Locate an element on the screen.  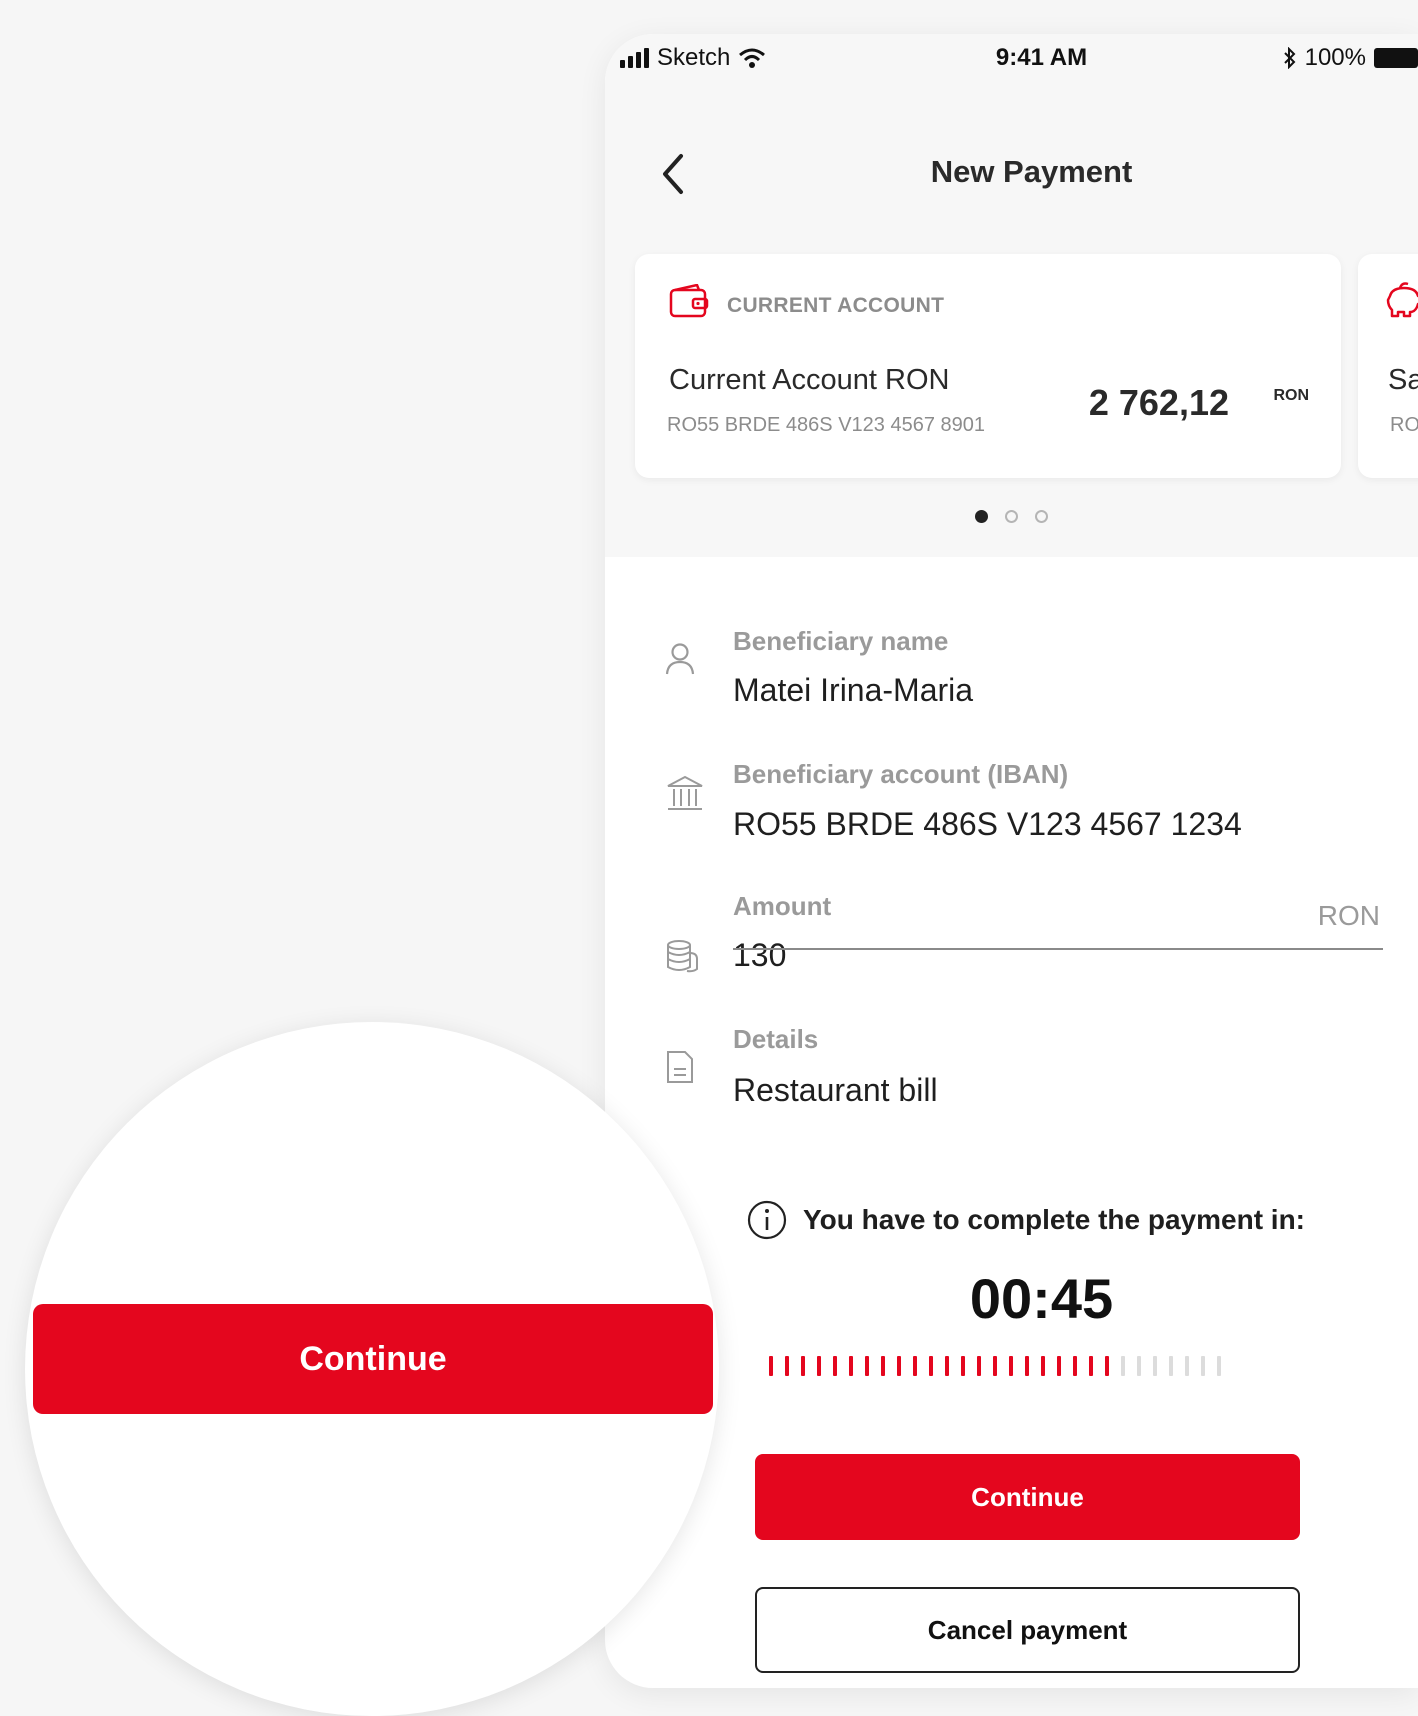
account-name: Sa is located at coordinates (1403, 380).